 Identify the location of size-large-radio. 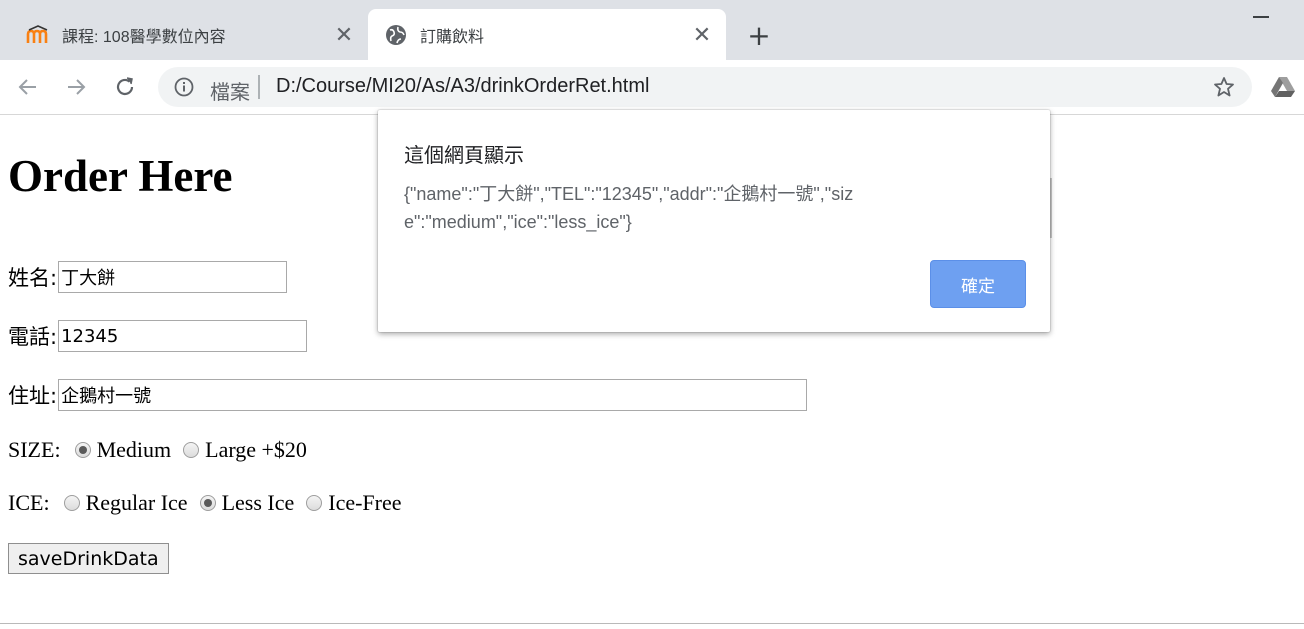
(191, 450).